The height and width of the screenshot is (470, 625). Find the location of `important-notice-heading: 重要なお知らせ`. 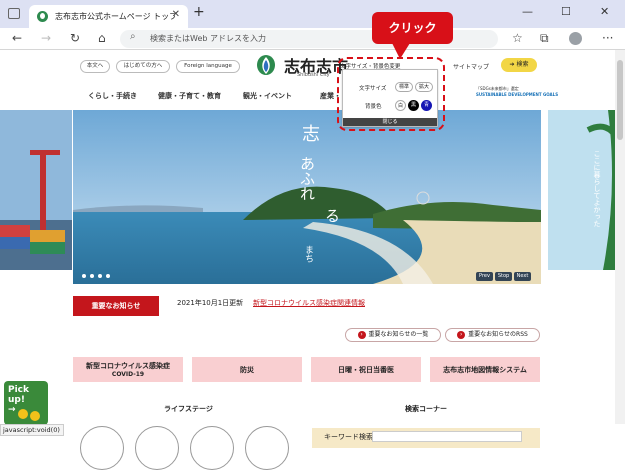

important-notice-heading: 重要なお知らせ is located at coordinates (116, 306).